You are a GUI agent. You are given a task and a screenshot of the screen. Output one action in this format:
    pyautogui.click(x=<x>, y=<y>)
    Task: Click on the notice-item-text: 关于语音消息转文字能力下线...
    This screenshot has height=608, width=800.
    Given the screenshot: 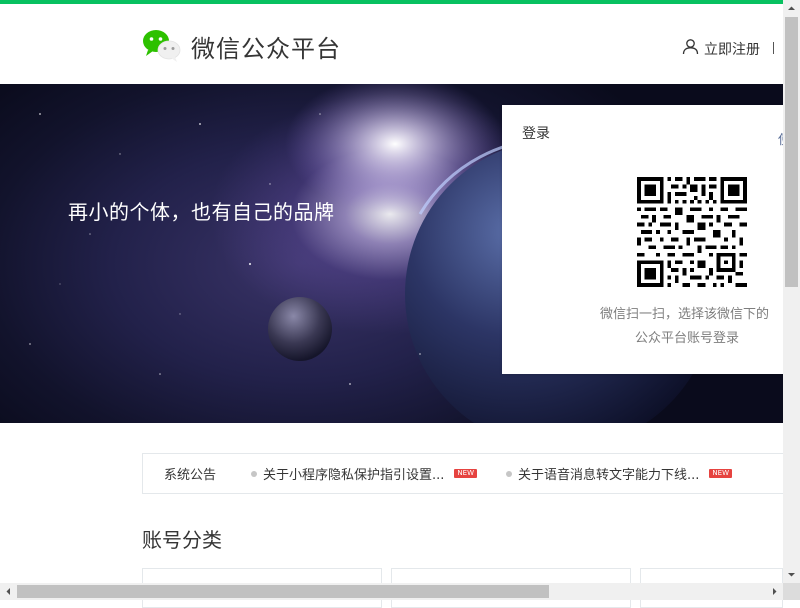 What is the action you would take?
    pyautogui.click(x=609, y=475)
    